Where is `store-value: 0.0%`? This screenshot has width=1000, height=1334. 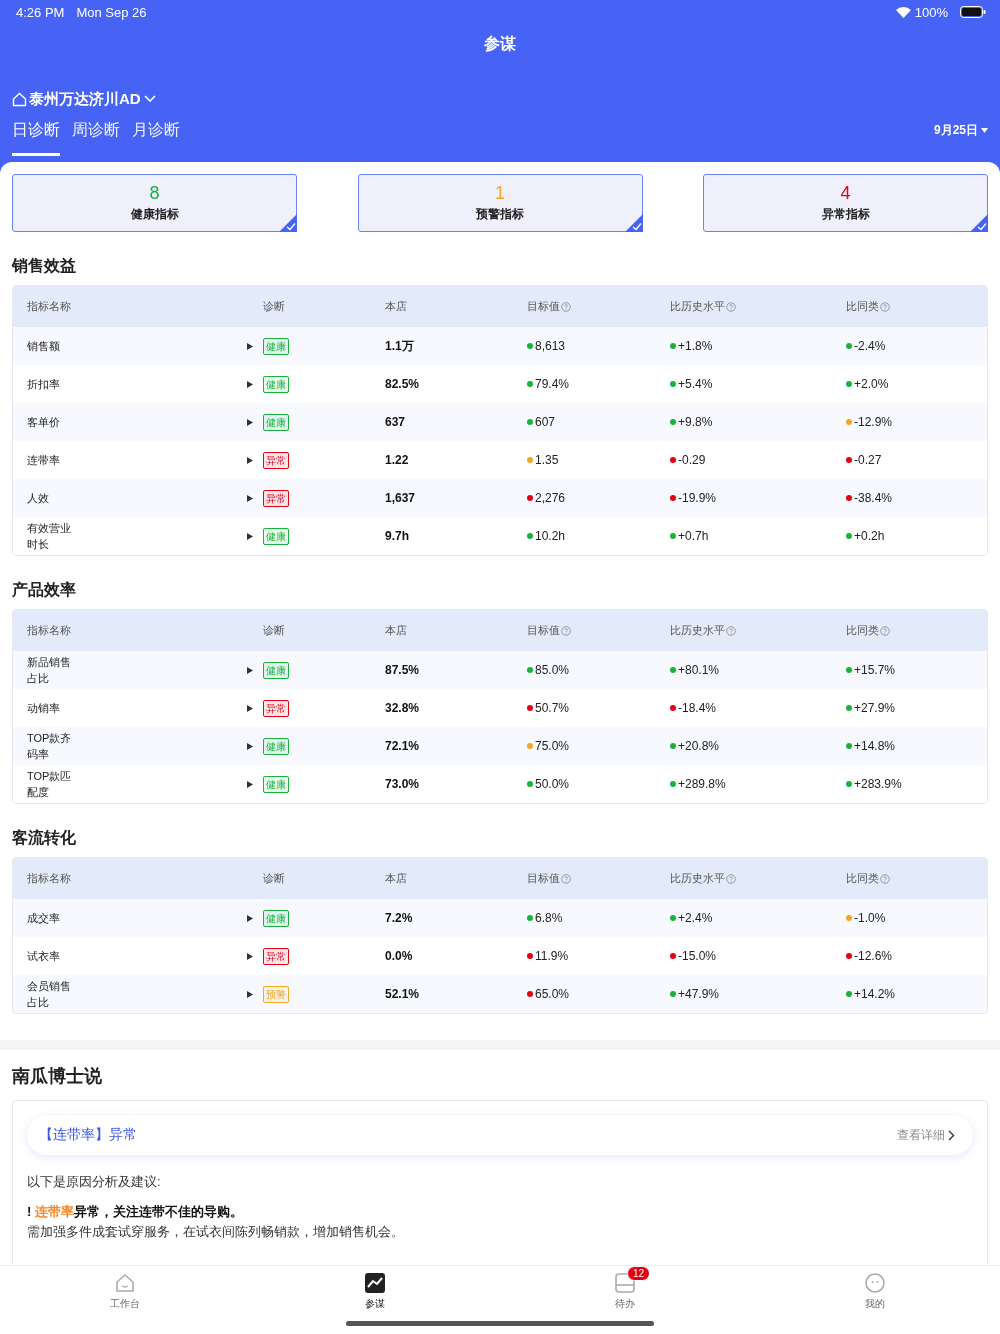 store-value: 0.0% is located at coordinates (399, 956).